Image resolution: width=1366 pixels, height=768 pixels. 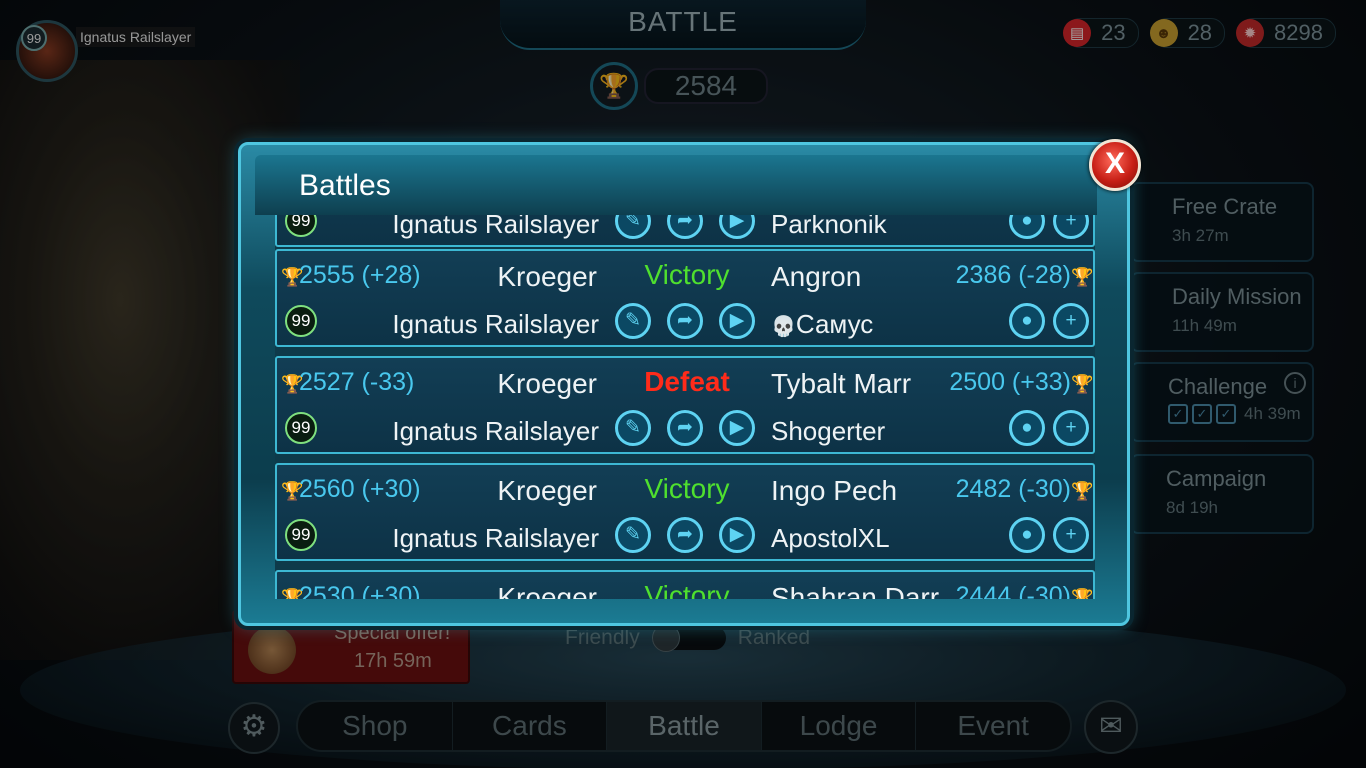 I want to click on opponent-score-value: 2444 (-30), so click(x=1013, y=590).